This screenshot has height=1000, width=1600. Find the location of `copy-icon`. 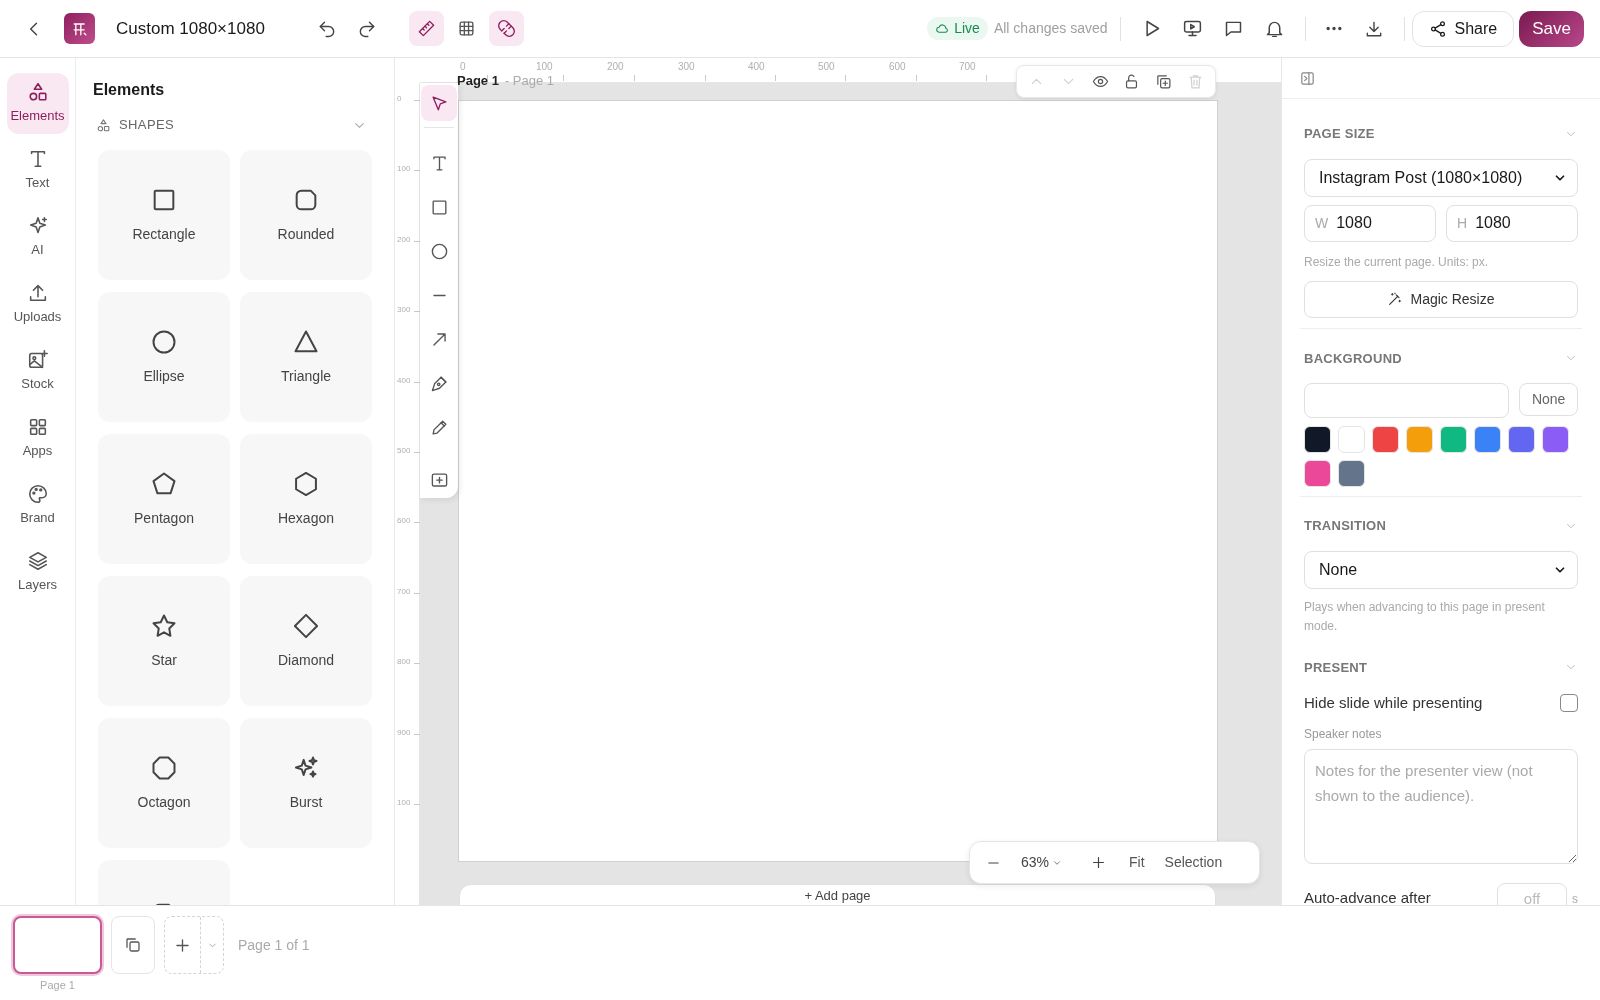

copy-icon is located at coordinates (133, 945).